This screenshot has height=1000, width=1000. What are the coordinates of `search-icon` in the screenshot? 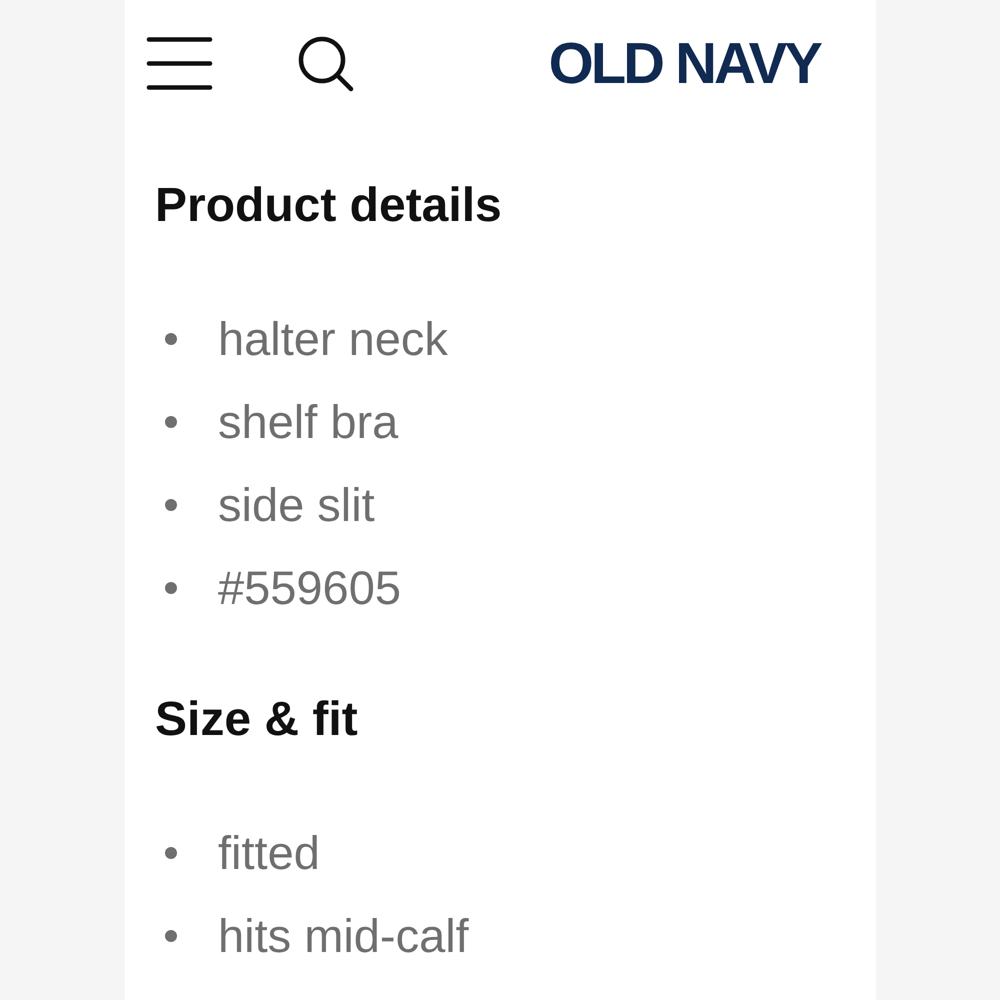 It's located at (326, 64).